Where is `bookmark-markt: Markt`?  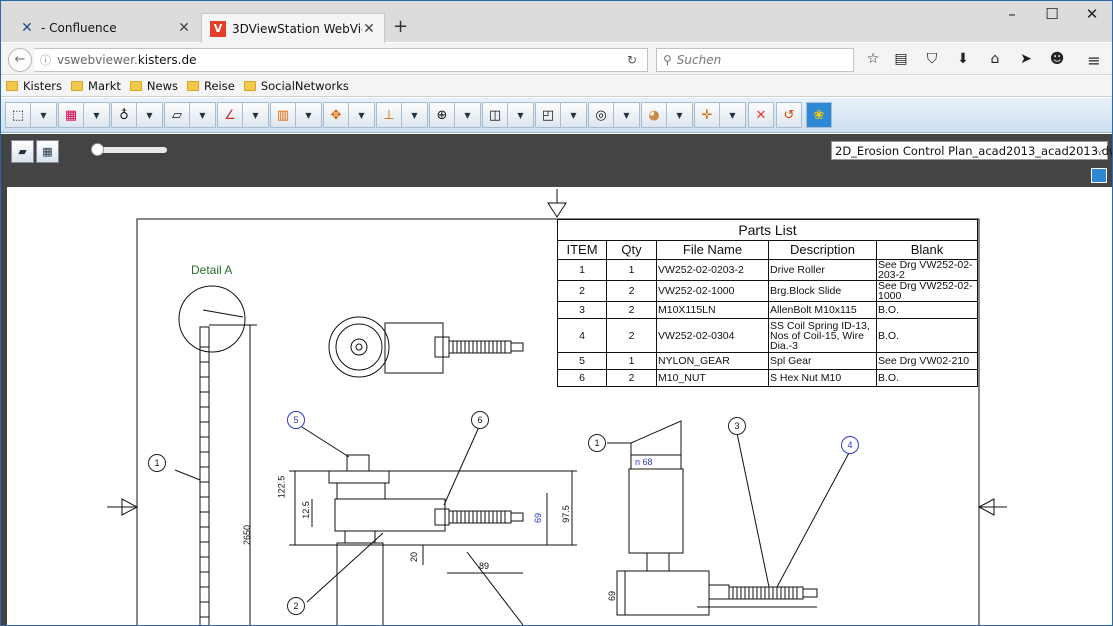 bookmark-markt: Markt is located at coordinates (96, 86).